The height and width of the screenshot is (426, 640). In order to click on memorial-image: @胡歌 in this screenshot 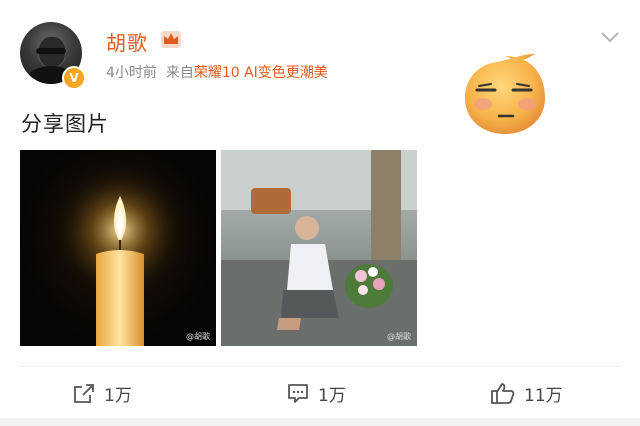, I will do `click(319, 248)`.